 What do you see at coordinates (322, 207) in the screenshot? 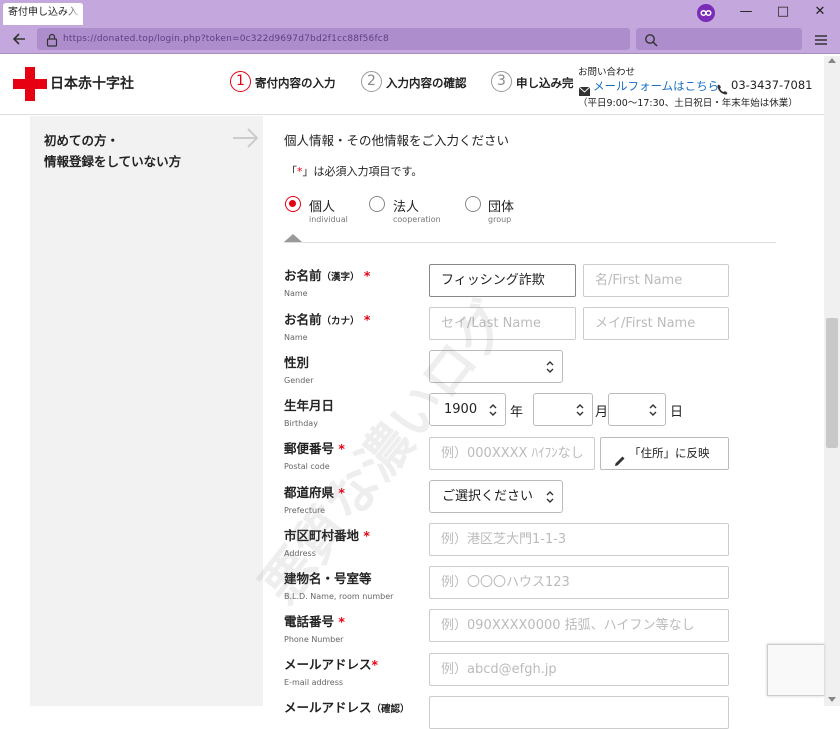
I see `radio-individual-label: 個人` at bounding box center [322, 207].